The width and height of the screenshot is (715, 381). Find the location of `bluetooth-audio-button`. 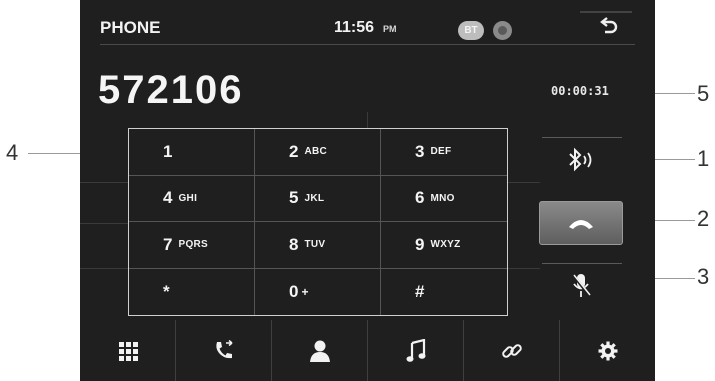

bluetooth-audio-button is located at coordinates (581, 160).